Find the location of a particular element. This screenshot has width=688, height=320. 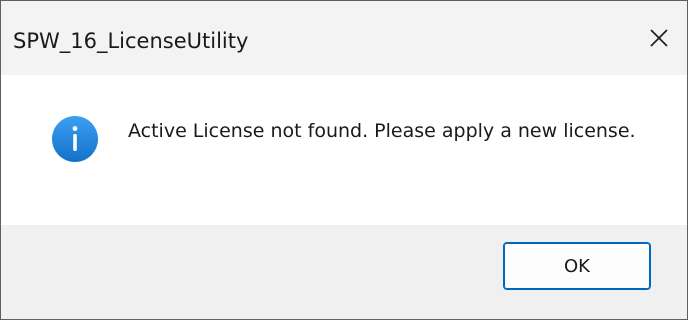

window-title: SPW_16_LicenseUtility is located at coordinates (131, 41).